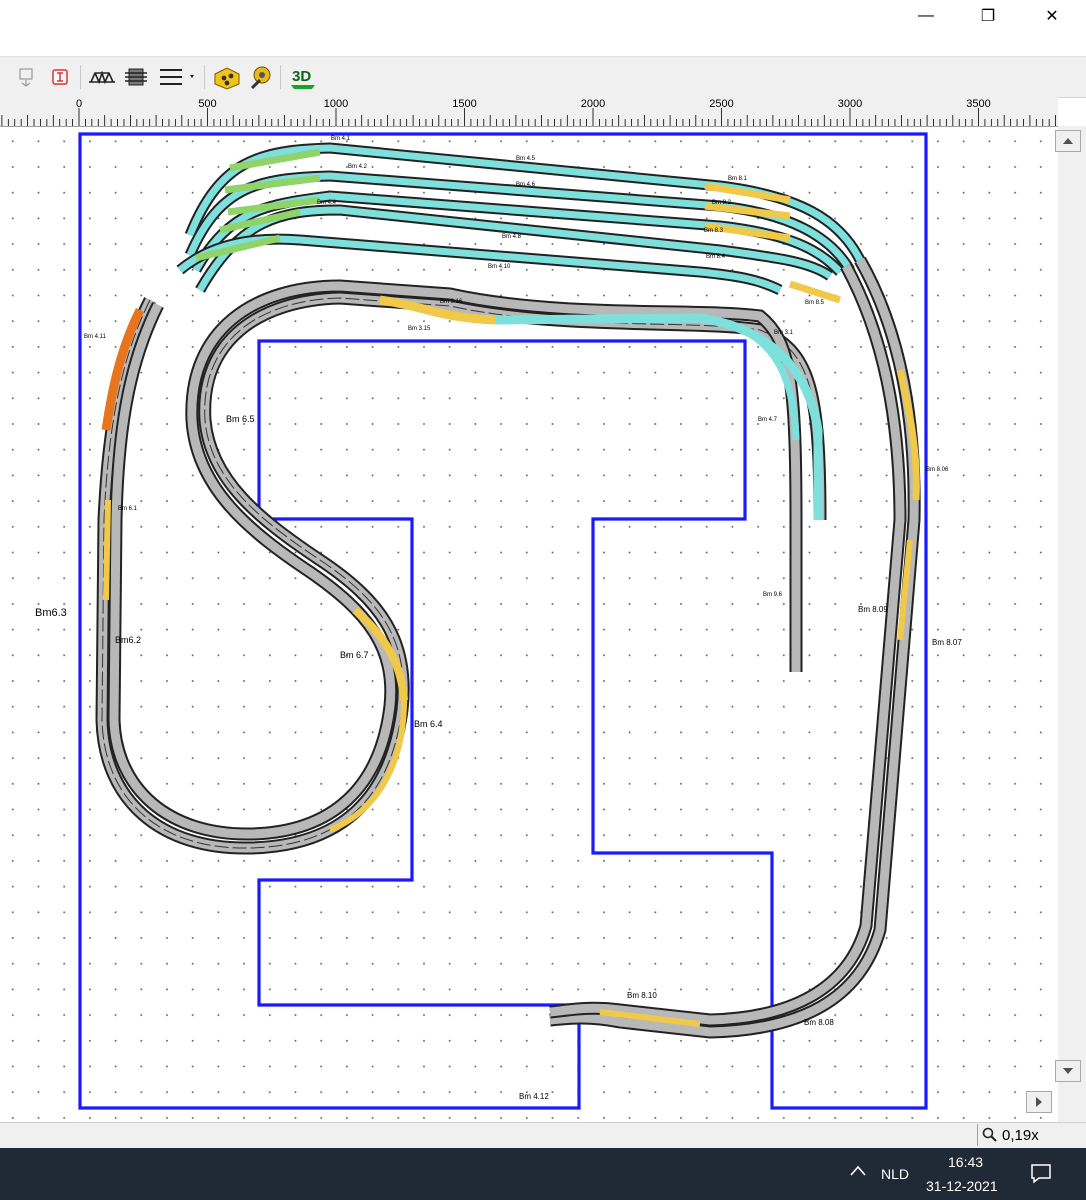 The image size is (1086, 1200). What do you see at coordinates (978, 104) in the screenshot?
I see `ruler-label: 3500` at bounding box center [978, 104].